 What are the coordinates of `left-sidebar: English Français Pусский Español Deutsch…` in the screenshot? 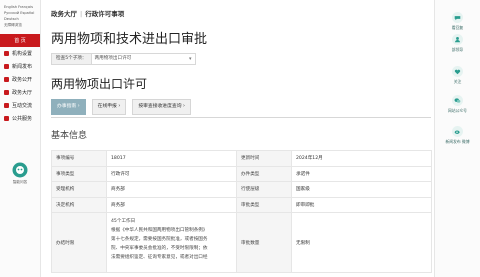 It's located at (20, 138).